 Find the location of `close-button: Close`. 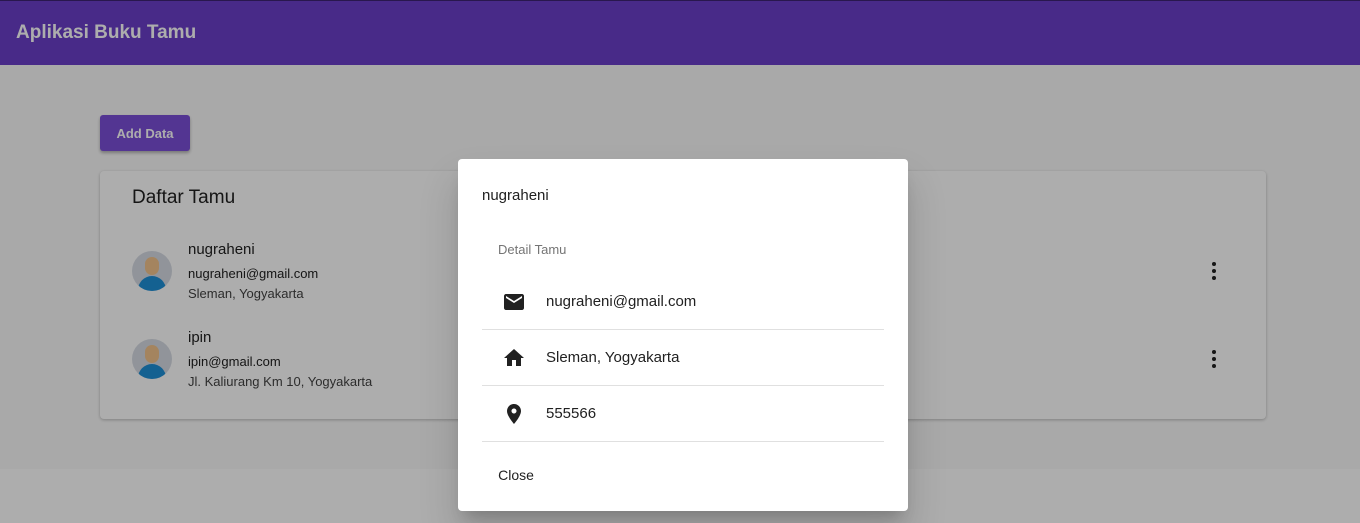

close-button: Close is located at coordinates (516, 475).